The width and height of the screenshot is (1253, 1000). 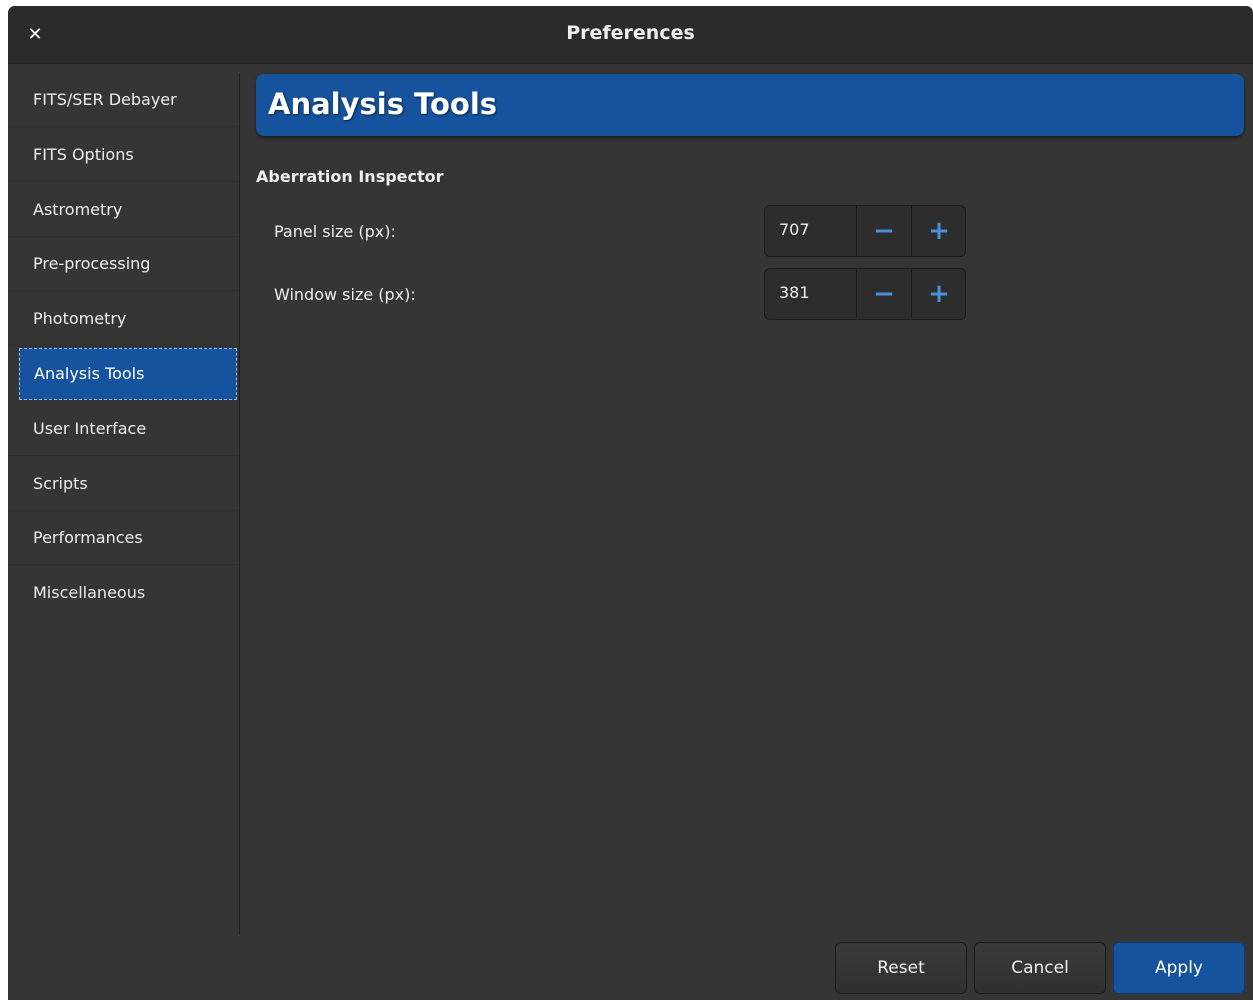 What do you see at coordinates (794, 229) in the screenshot?
I see `panel-size-input: 707` at bounding box center [794, 229].